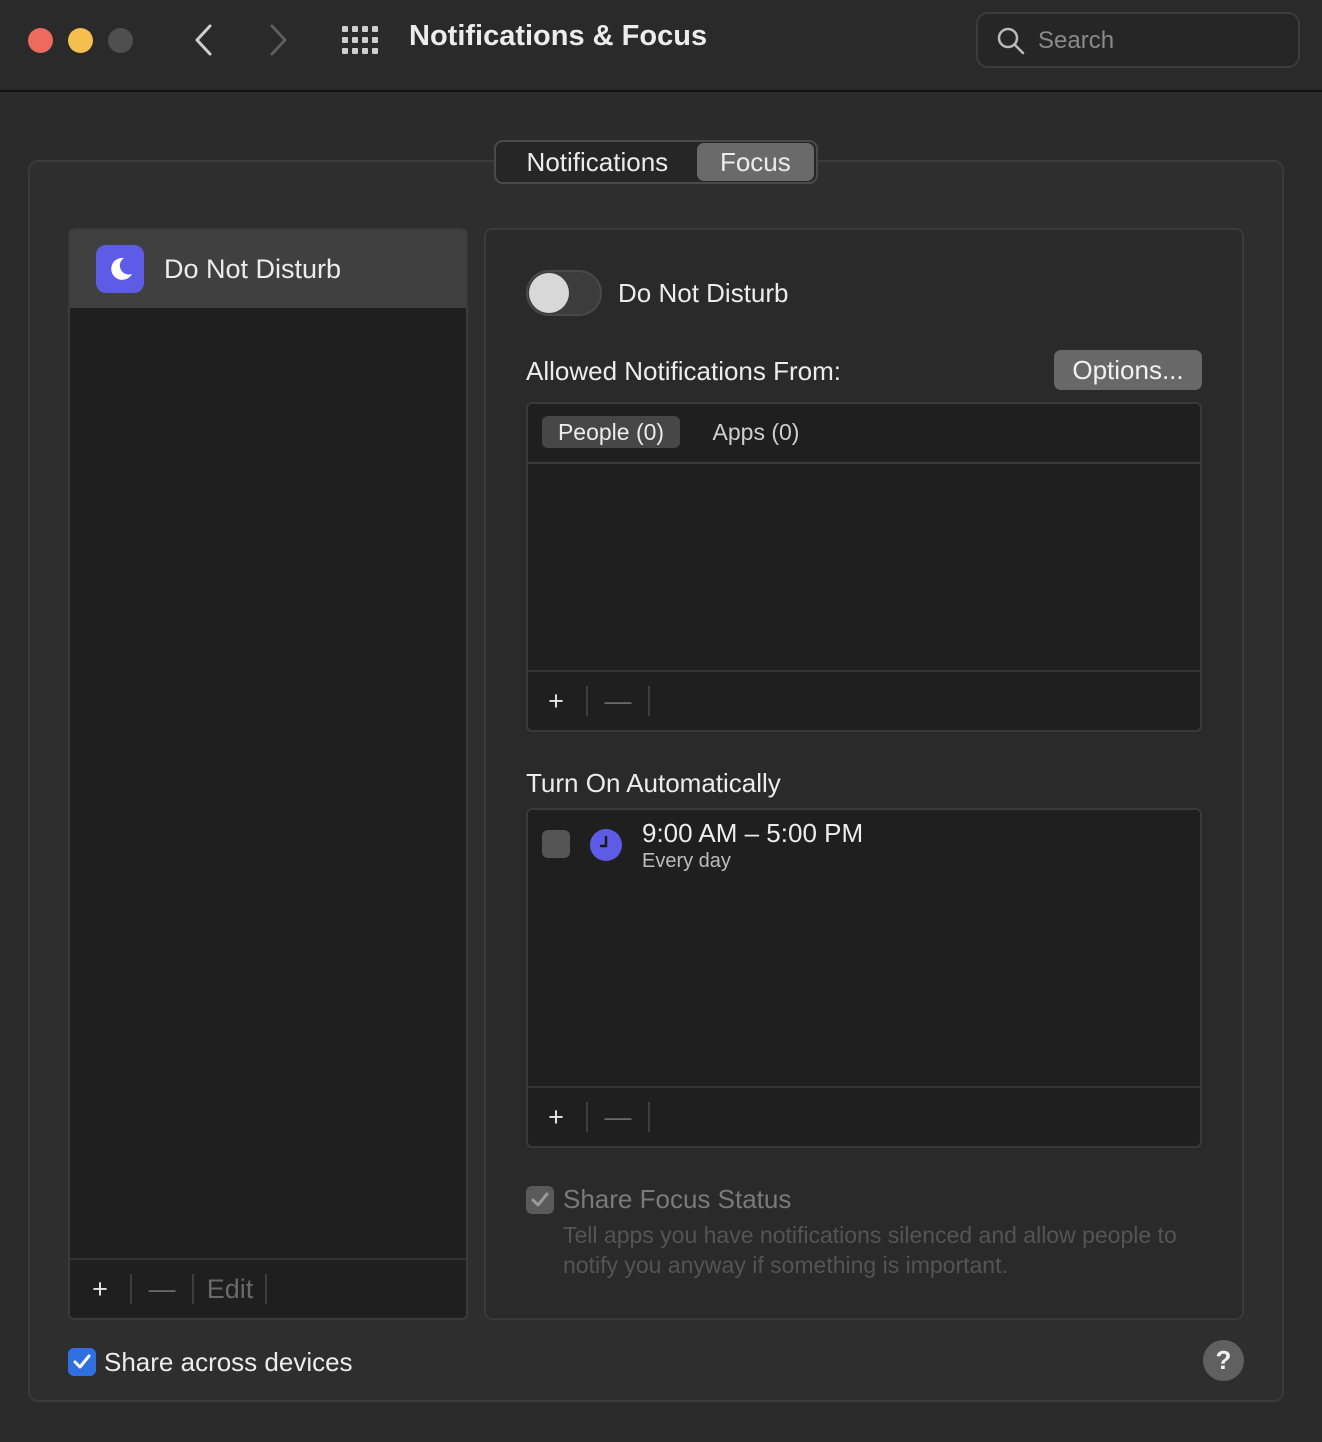 Image resolution: width=1322 pixels, height=1442 pixels. Describe the element at coordinates (100, 1289) in the screenshot. I see `add-focus-button: +` at that location.